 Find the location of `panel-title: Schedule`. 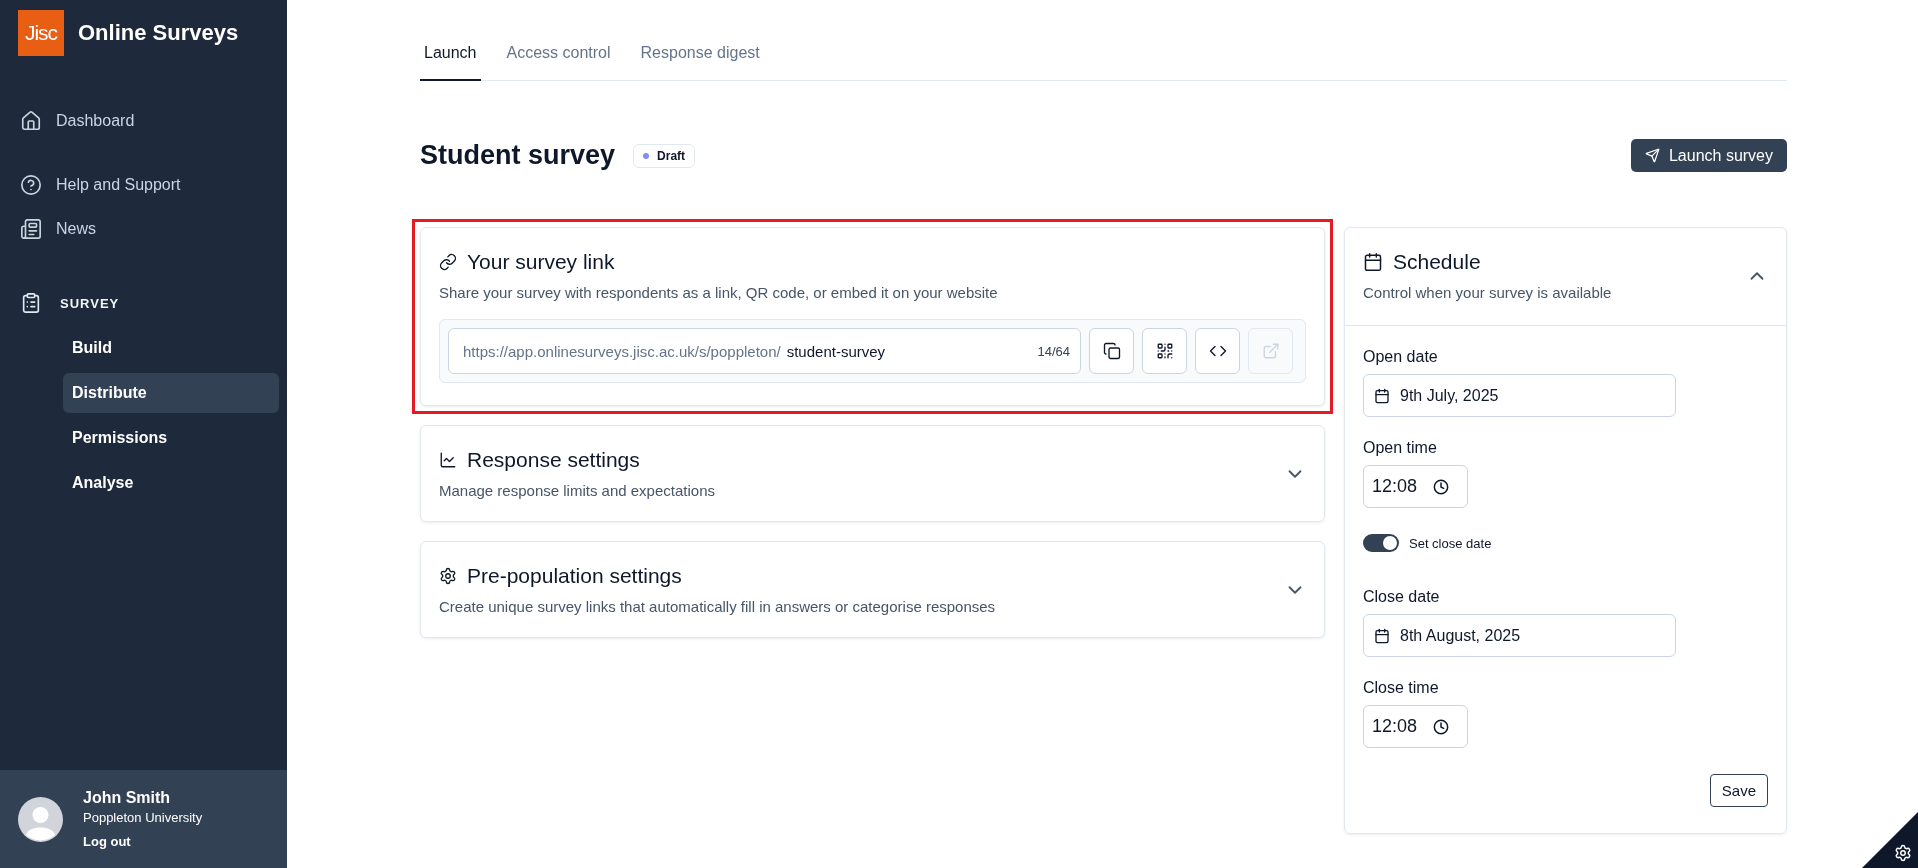

panel-title: Schedule is located at coordinates (1437, 262).